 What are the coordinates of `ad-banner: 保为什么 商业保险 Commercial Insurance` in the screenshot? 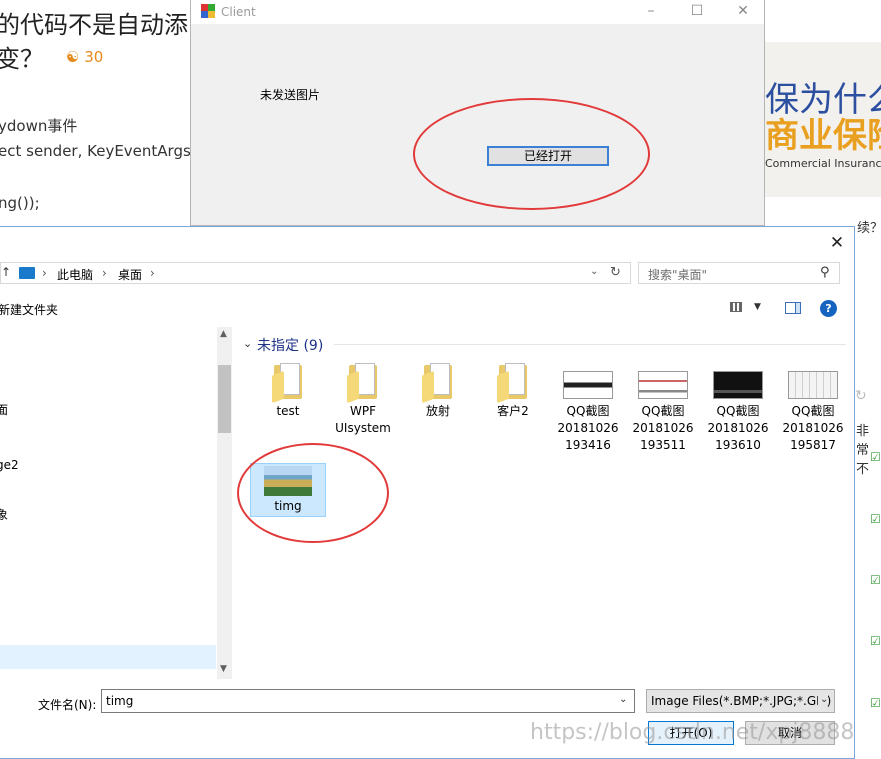 It's located at (823, 119).